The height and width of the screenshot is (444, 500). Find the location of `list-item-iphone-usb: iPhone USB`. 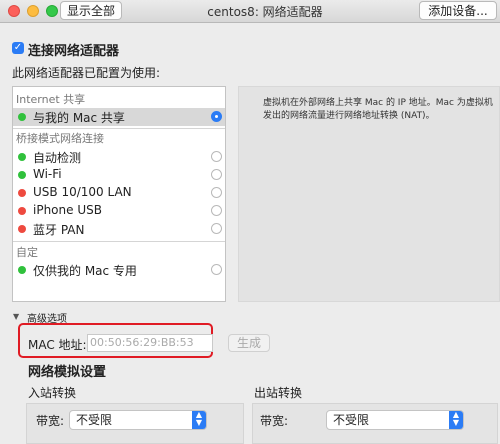

list-item-iphone-usb: iPhone USB is located at coordinates (119, 211).